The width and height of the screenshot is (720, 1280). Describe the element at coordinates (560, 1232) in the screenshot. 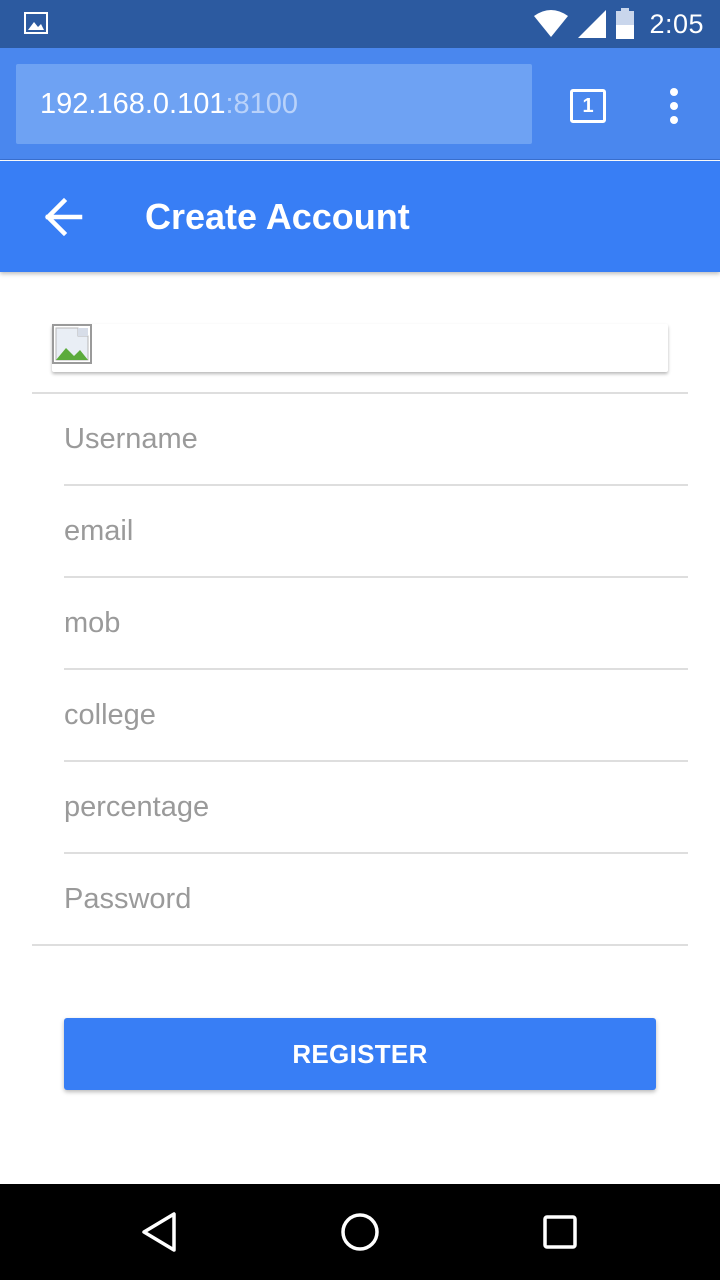

I see `nav-recents-icon` at that location.